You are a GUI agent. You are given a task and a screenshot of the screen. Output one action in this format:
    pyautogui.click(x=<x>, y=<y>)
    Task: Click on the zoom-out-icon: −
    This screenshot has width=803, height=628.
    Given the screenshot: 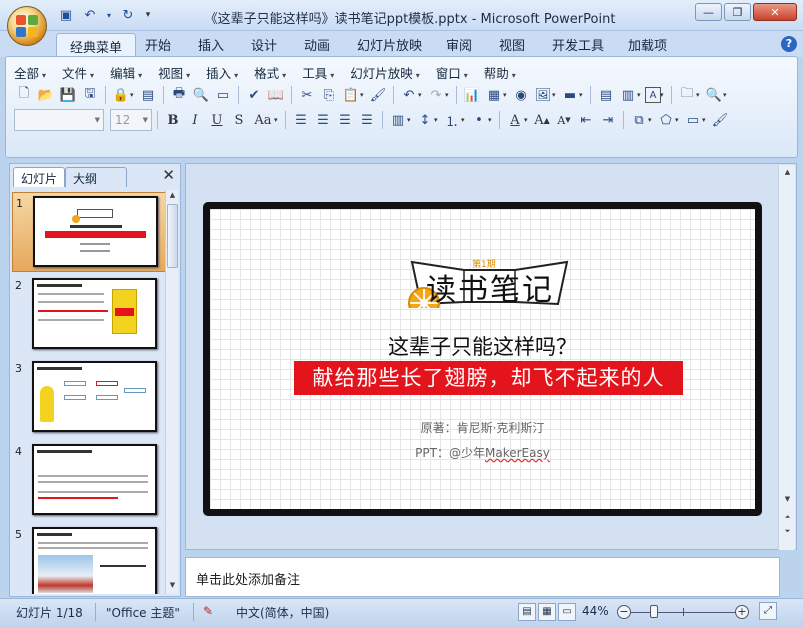 What is the action you would take?
    pyautogui.click(x=624, y=612)
    